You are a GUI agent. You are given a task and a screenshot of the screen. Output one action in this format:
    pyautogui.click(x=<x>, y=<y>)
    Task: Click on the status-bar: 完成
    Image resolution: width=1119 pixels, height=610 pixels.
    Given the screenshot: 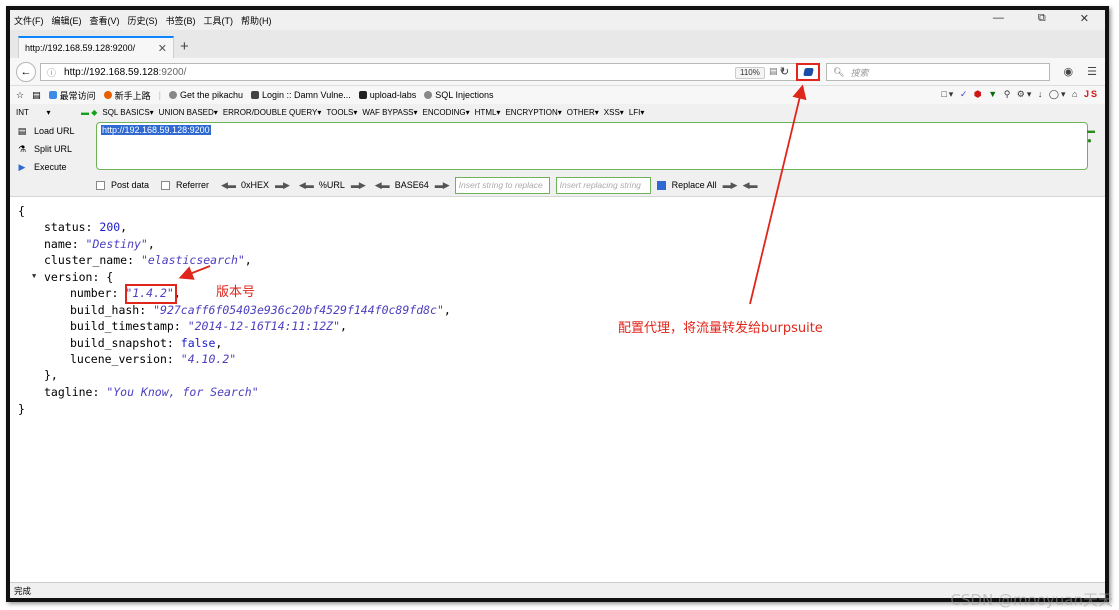 What is the action you would take?
    pyautogui.click(x=557, y=590)
    